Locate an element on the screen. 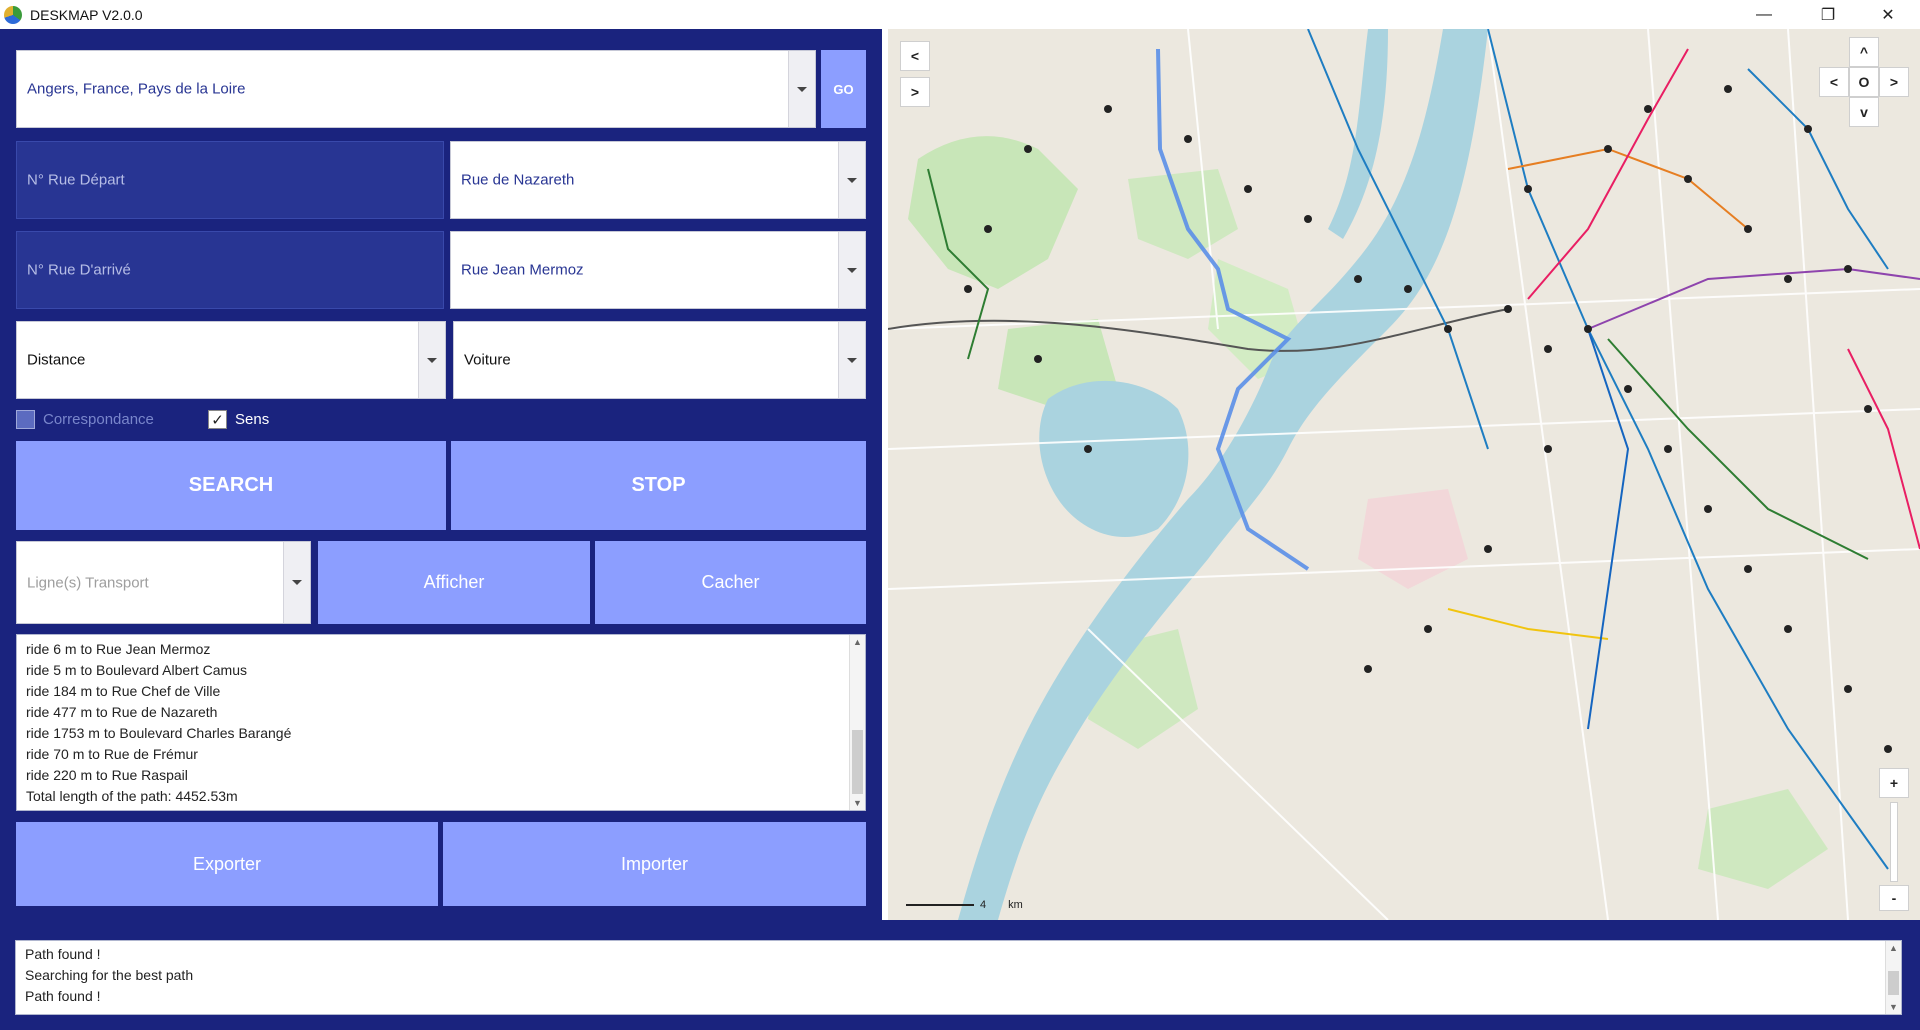 This screenshot has width=1920, height=1030. city-select-value: Angers, France, Pays de la Loire is located at coordinates (136, 89).